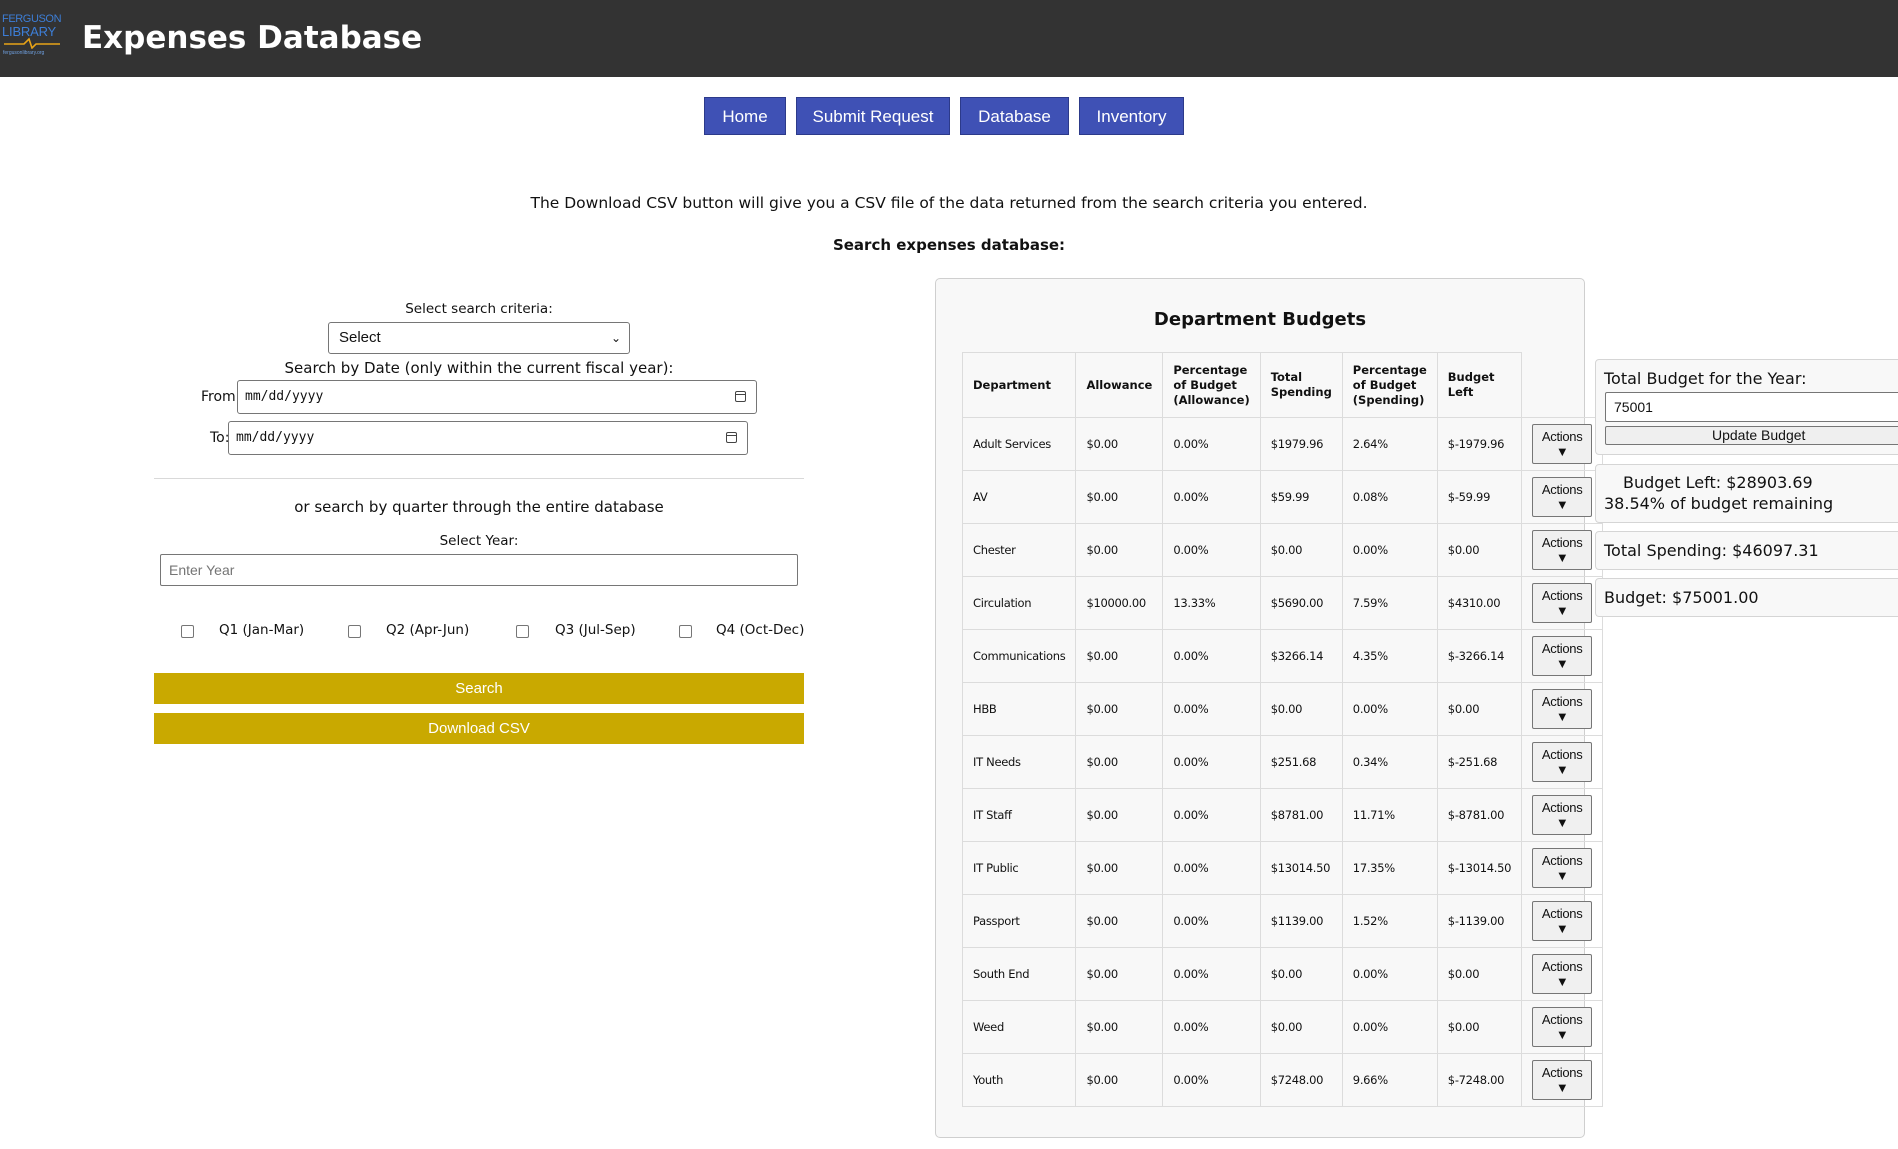 The width and height of the screenshot is (1898, 1149). I want to click on nav-database-button: Database, so click(1014, 116).